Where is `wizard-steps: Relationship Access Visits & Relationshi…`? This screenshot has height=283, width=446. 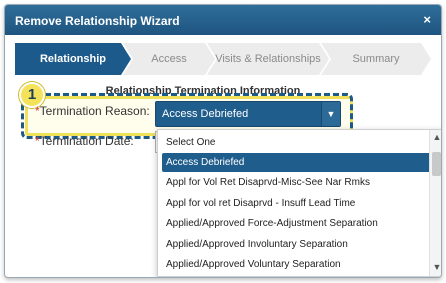
wizard-steps: Relationship Access Visits & Relationshi… is located at coordinates (223, 59).